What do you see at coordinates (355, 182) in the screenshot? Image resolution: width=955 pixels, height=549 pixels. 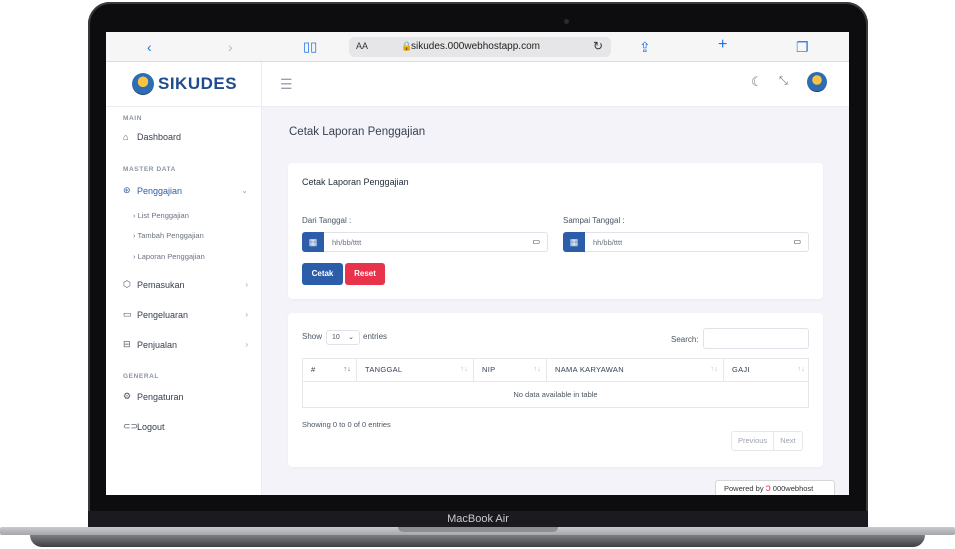 I see `card-title: Cetak Laporan Penggajian` at bounding box center [355, 182].